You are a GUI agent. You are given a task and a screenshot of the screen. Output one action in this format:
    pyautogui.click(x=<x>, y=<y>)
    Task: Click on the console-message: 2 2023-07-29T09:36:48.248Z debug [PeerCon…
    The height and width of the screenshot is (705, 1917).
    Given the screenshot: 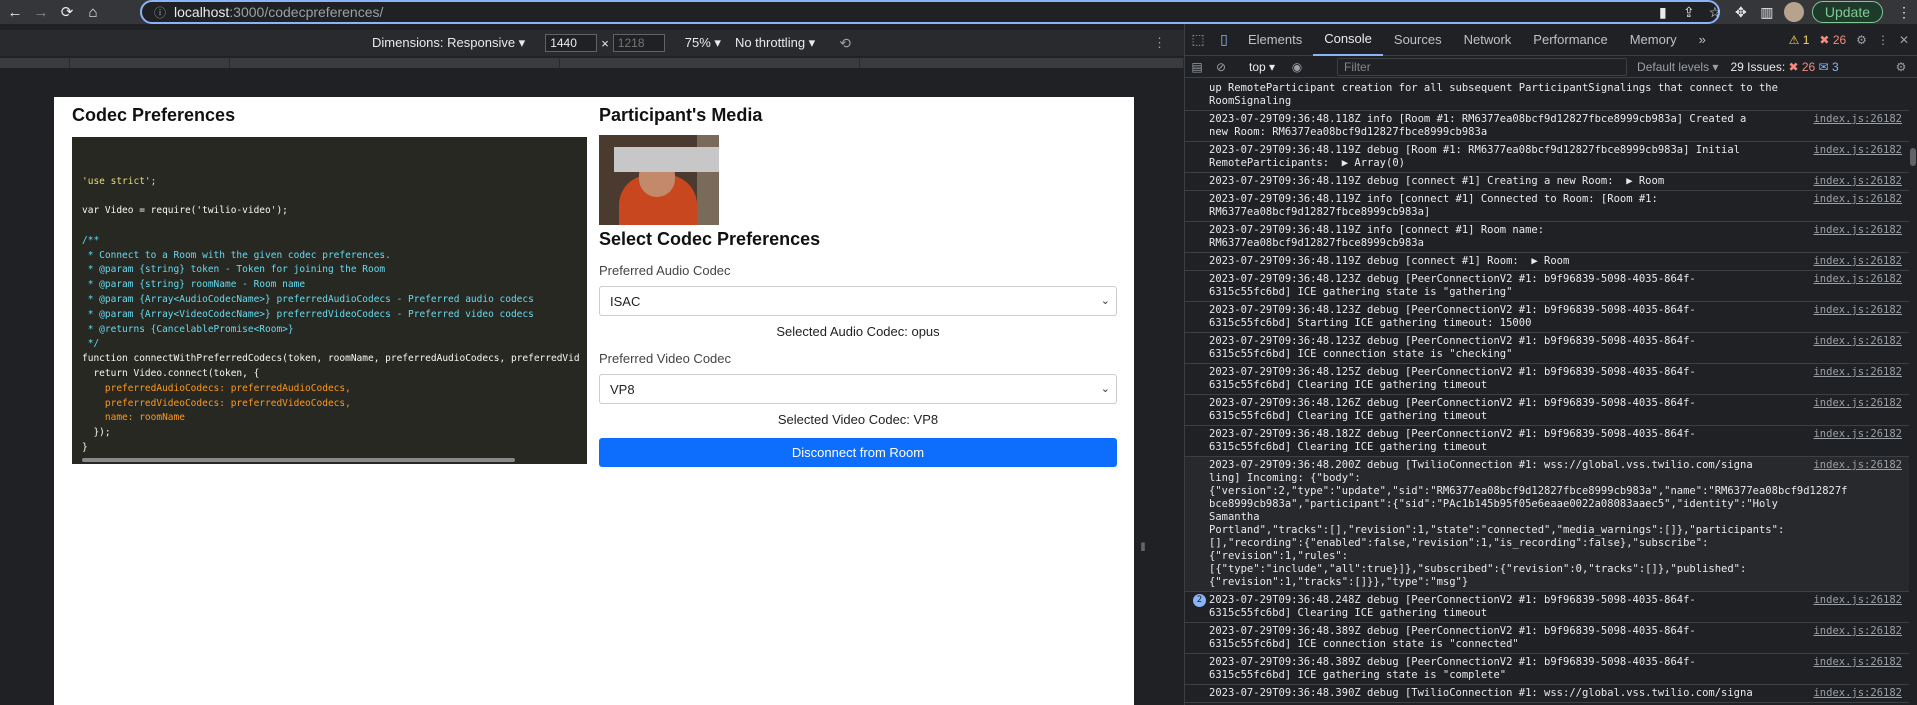 What is the action you would take?
    pyautogui.click(x=1551, y=607)
    